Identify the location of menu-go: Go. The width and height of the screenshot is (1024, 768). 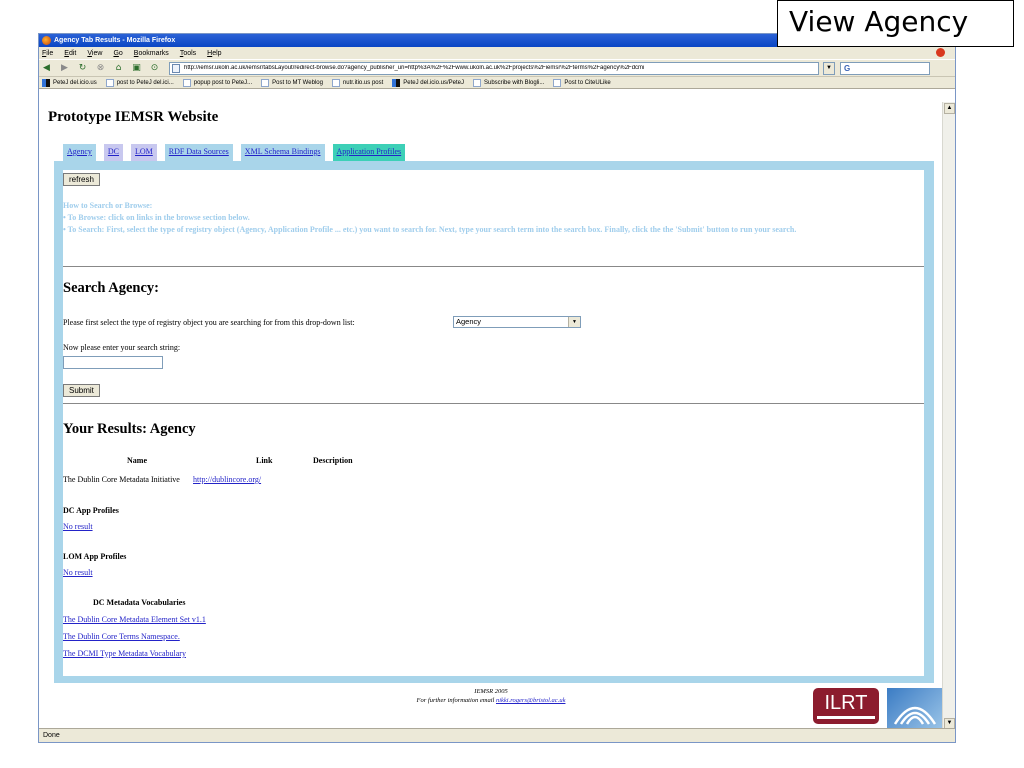
(117, 53).